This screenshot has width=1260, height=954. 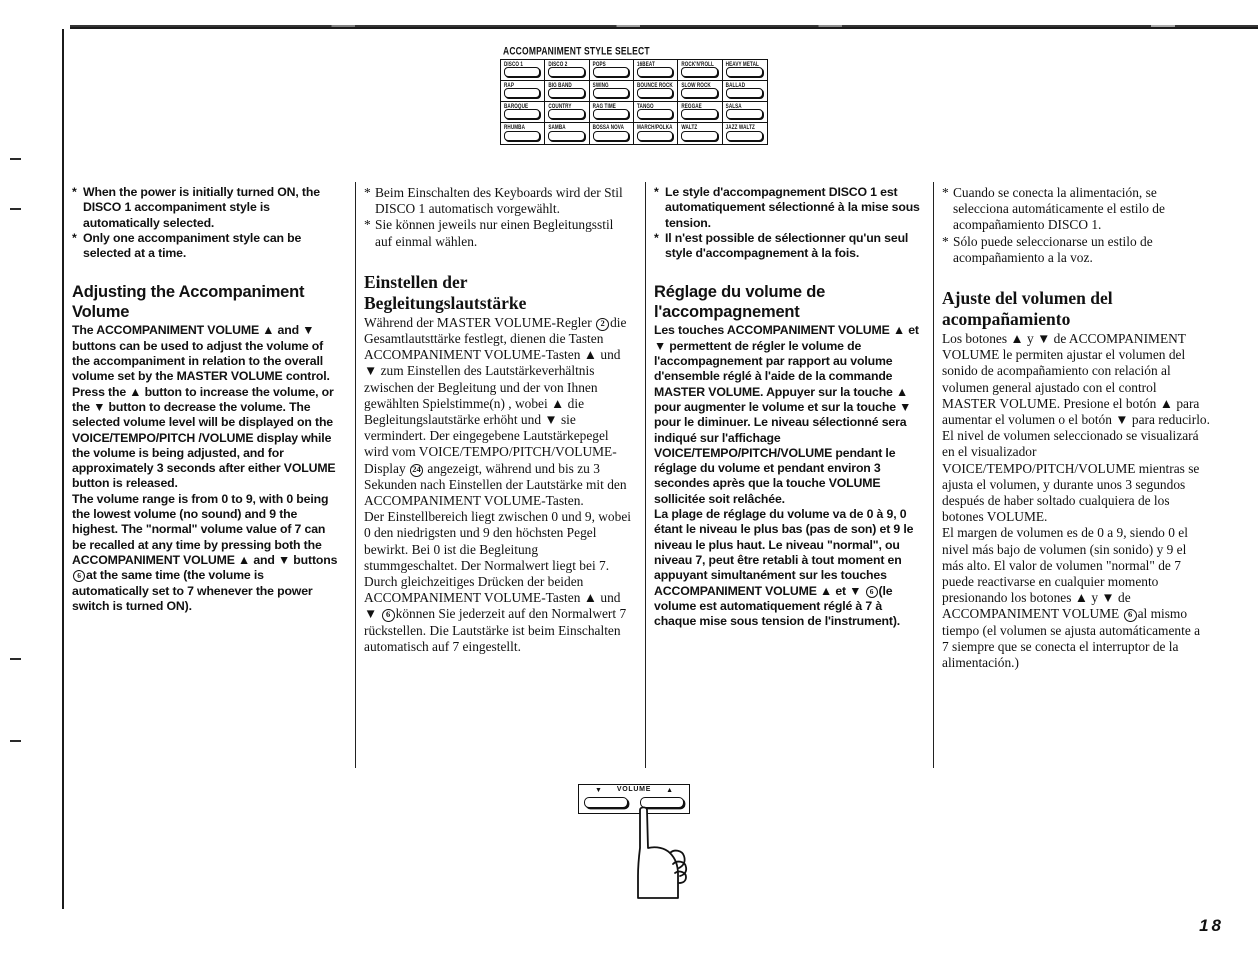 I want to click on style-button-tango: TANGO, so click(x=656, y=112).